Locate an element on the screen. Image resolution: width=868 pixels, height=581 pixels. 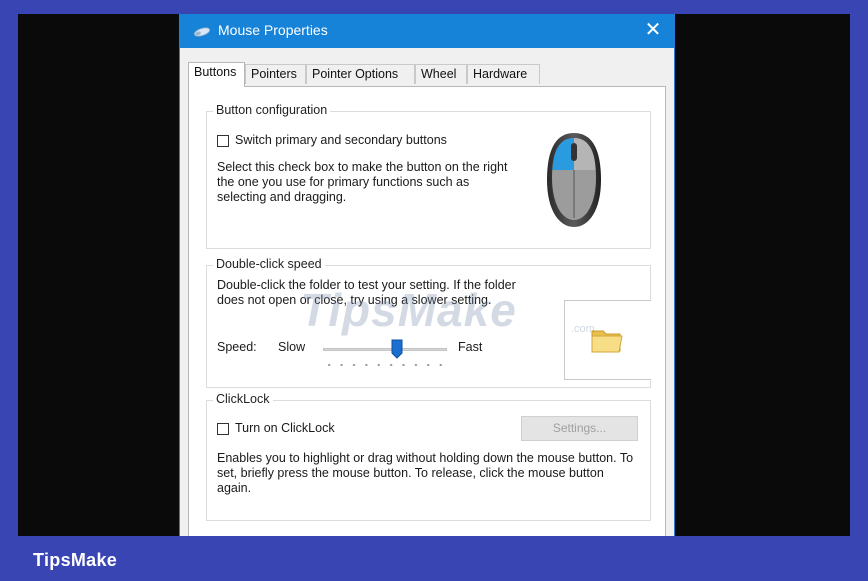
brand-bar: TipsMake is located at coordinates (434, 558).